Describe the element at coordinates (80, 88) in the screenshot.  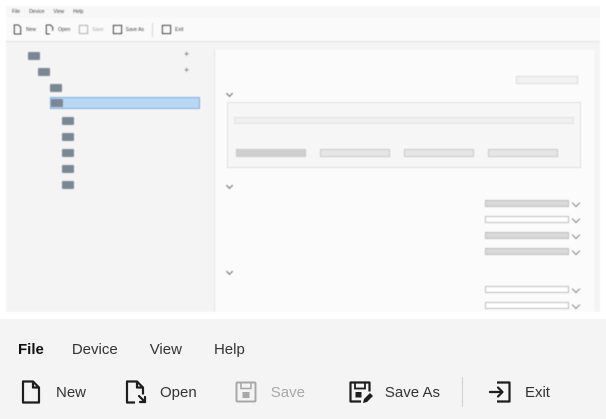
I see `tree-node-group` at that location.